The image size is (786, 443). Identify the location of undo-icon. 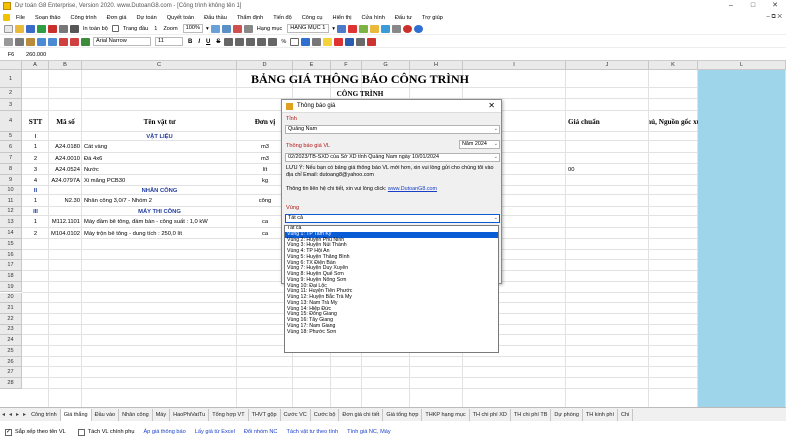
(41, 41).